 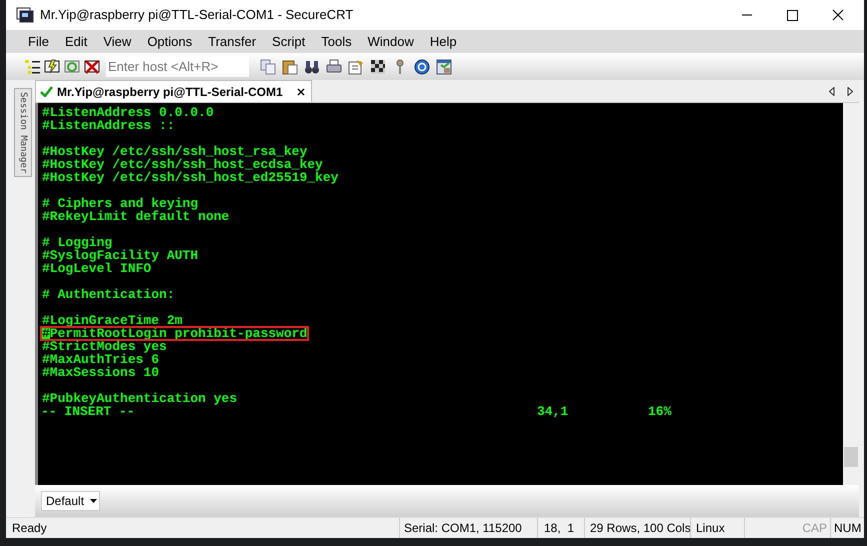 What do you see at coordinates (197, 15) in the screenshot?
I see `window-title: Mr.Yip@raspberry pi@TTL-Serial-COM1 - SecureCRT` at bounding box center [197, 15].